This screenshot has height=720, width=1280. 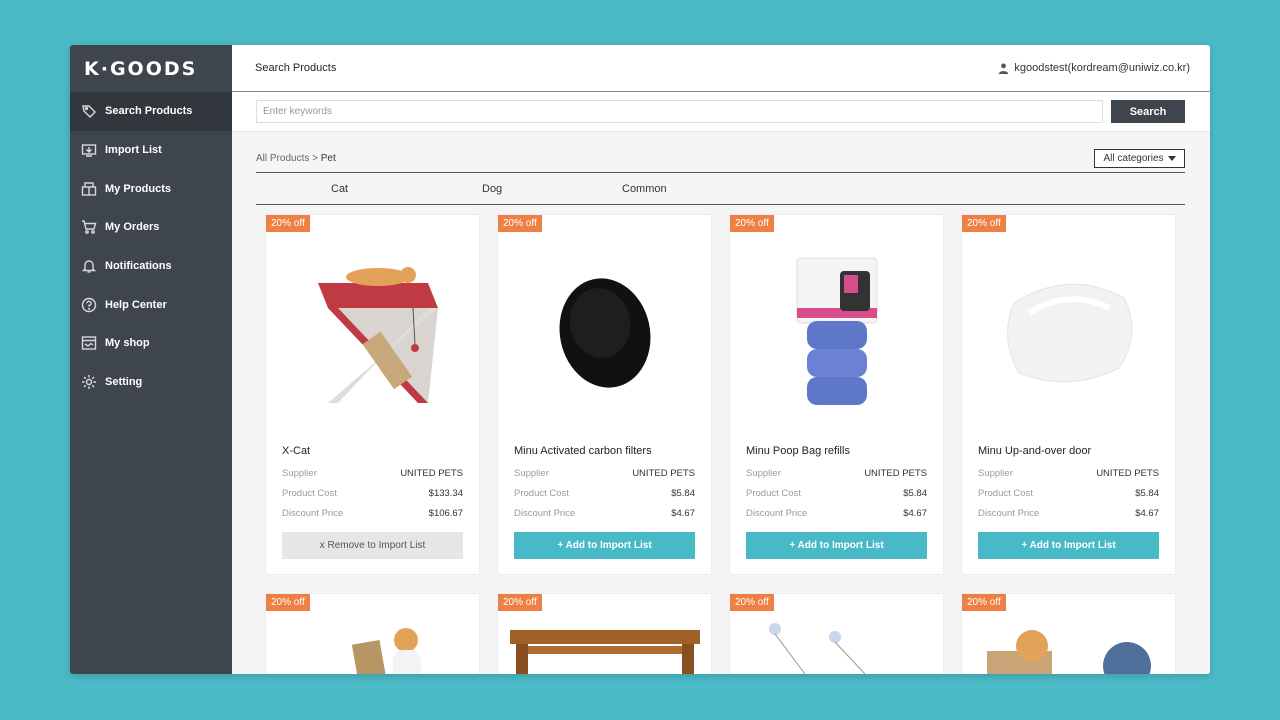 What do you see at coordinates (151, 68) in the screenshot?
I see `logo: K·GOODS` at bounding box center [151, 68].